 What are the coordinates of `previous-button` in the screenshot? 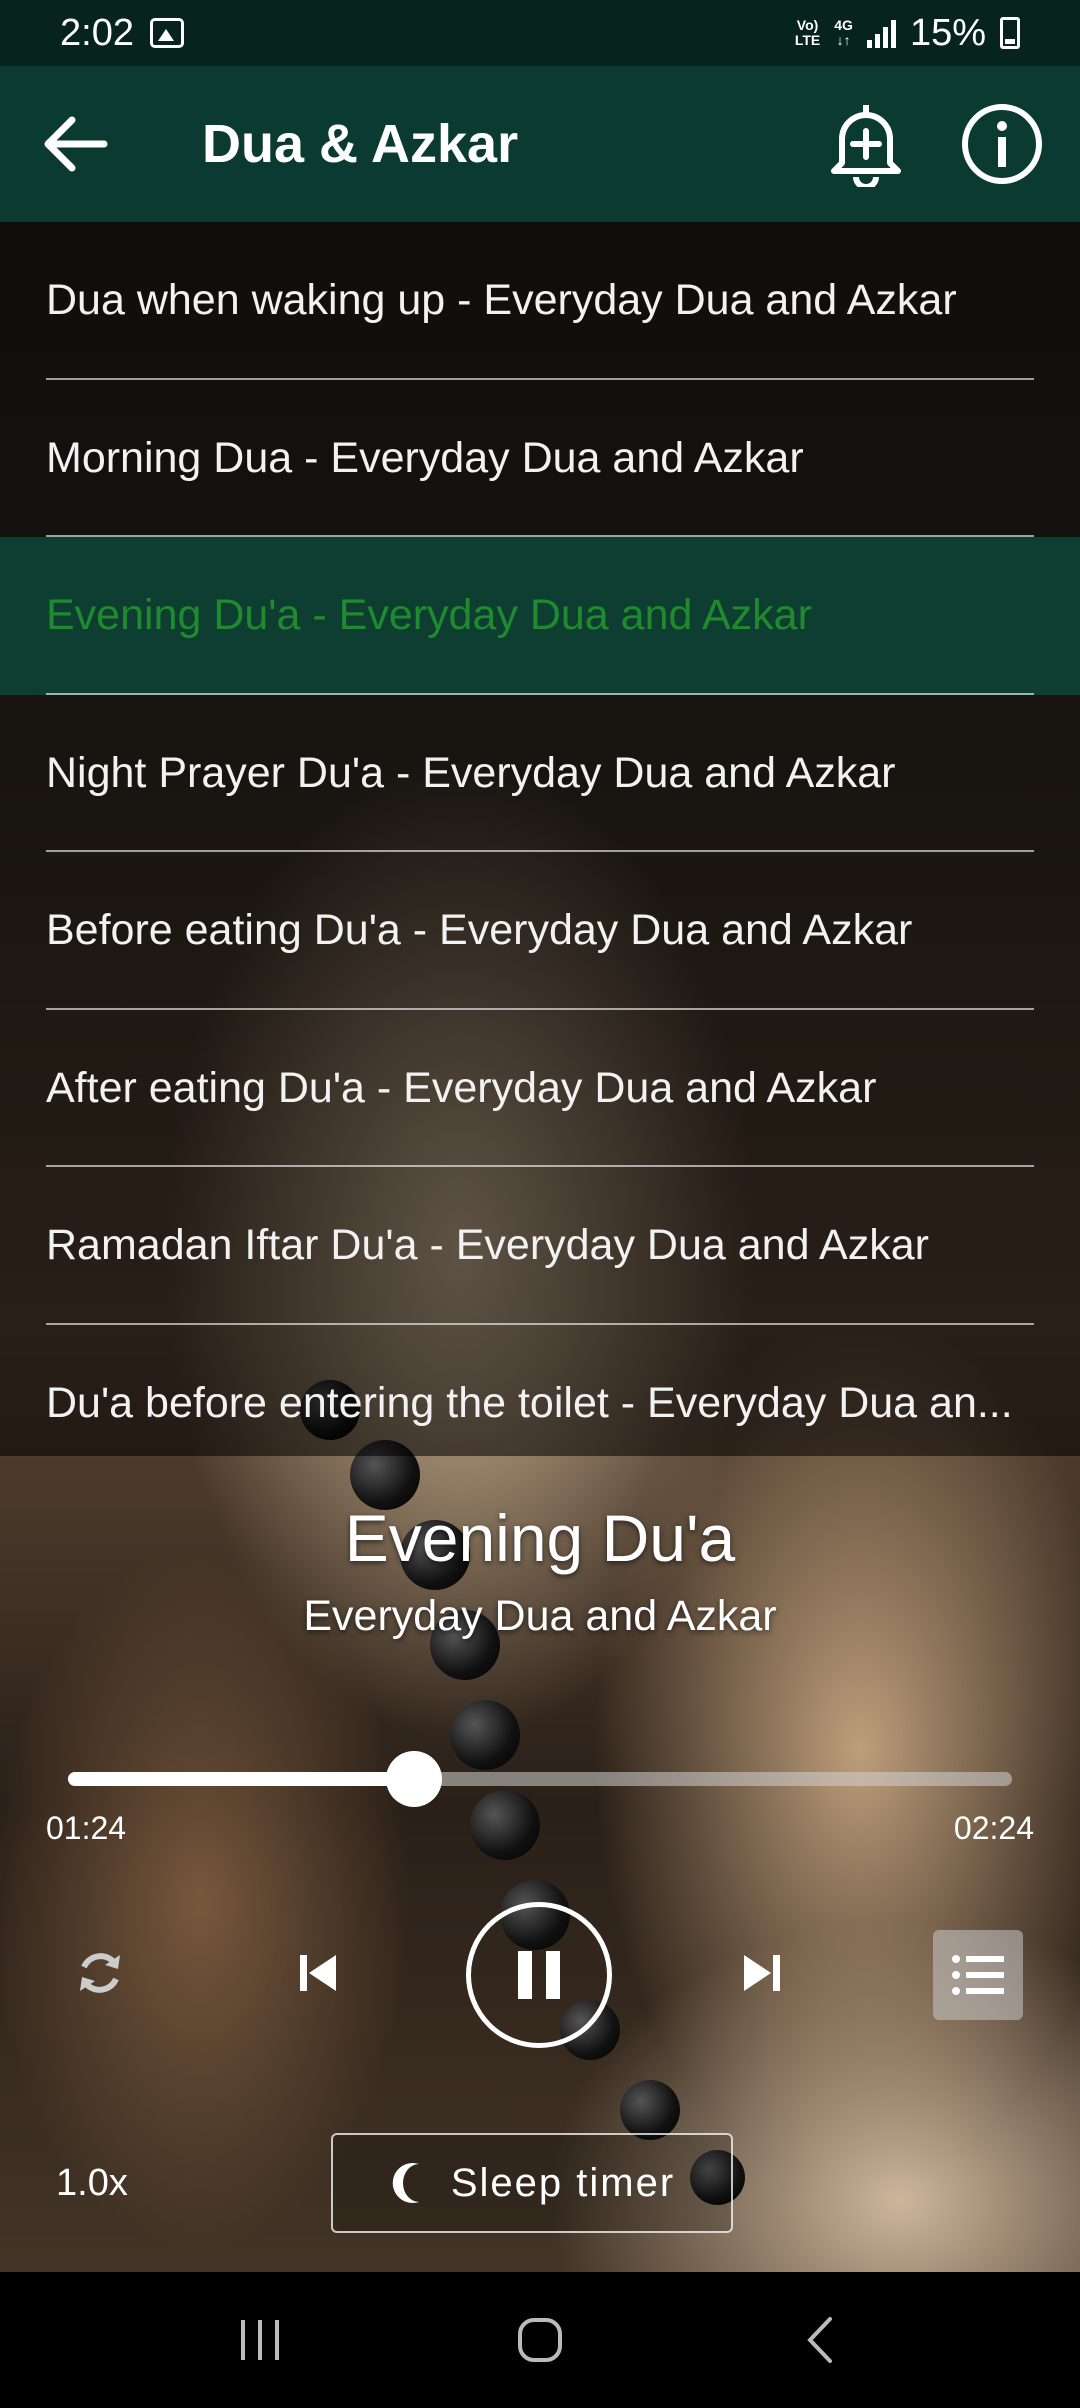 It's located at (318, 1973).